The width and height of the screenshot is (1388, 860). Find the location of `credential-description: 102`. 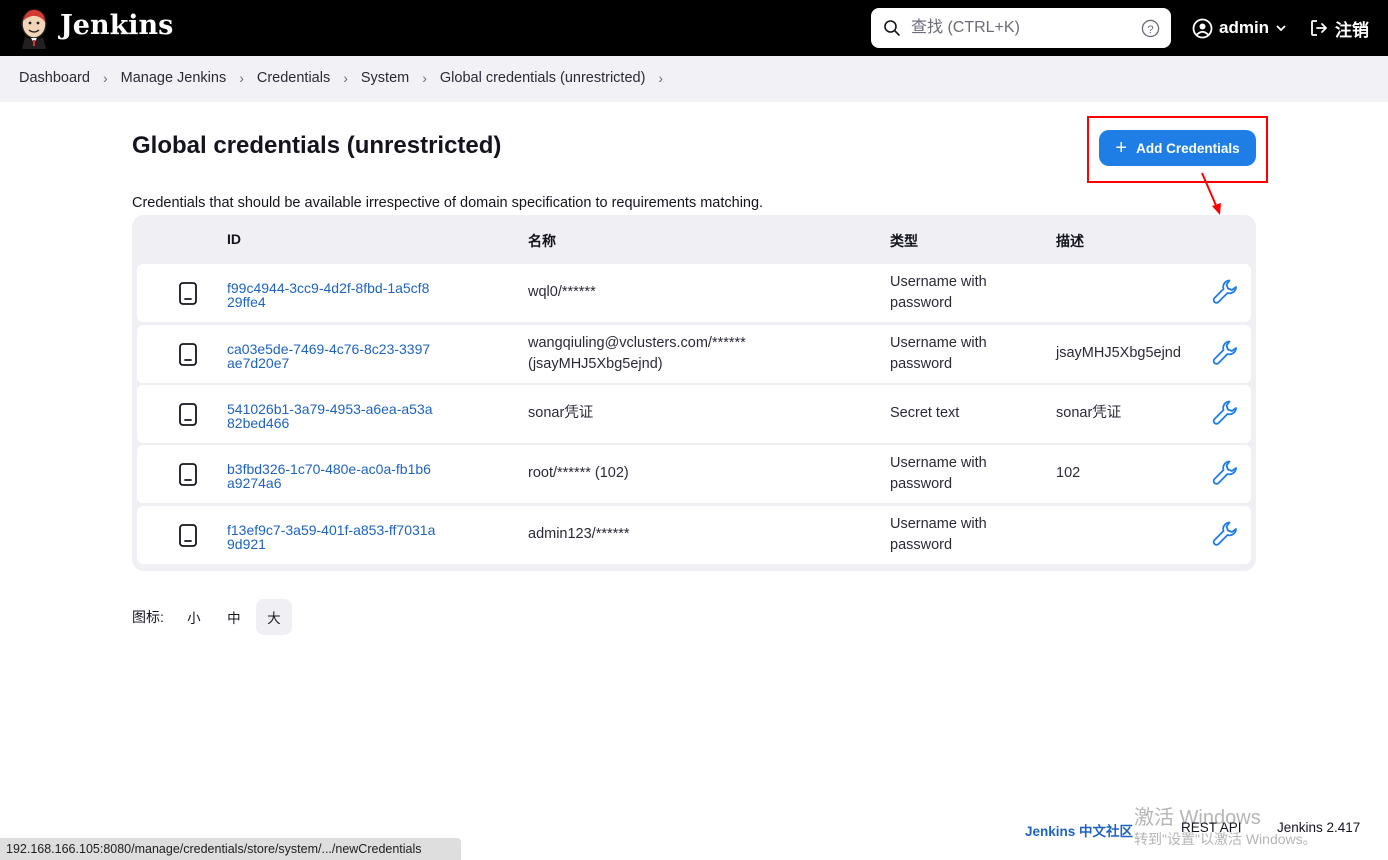

credential-description: 102 is located at coordinates (1068, 473).